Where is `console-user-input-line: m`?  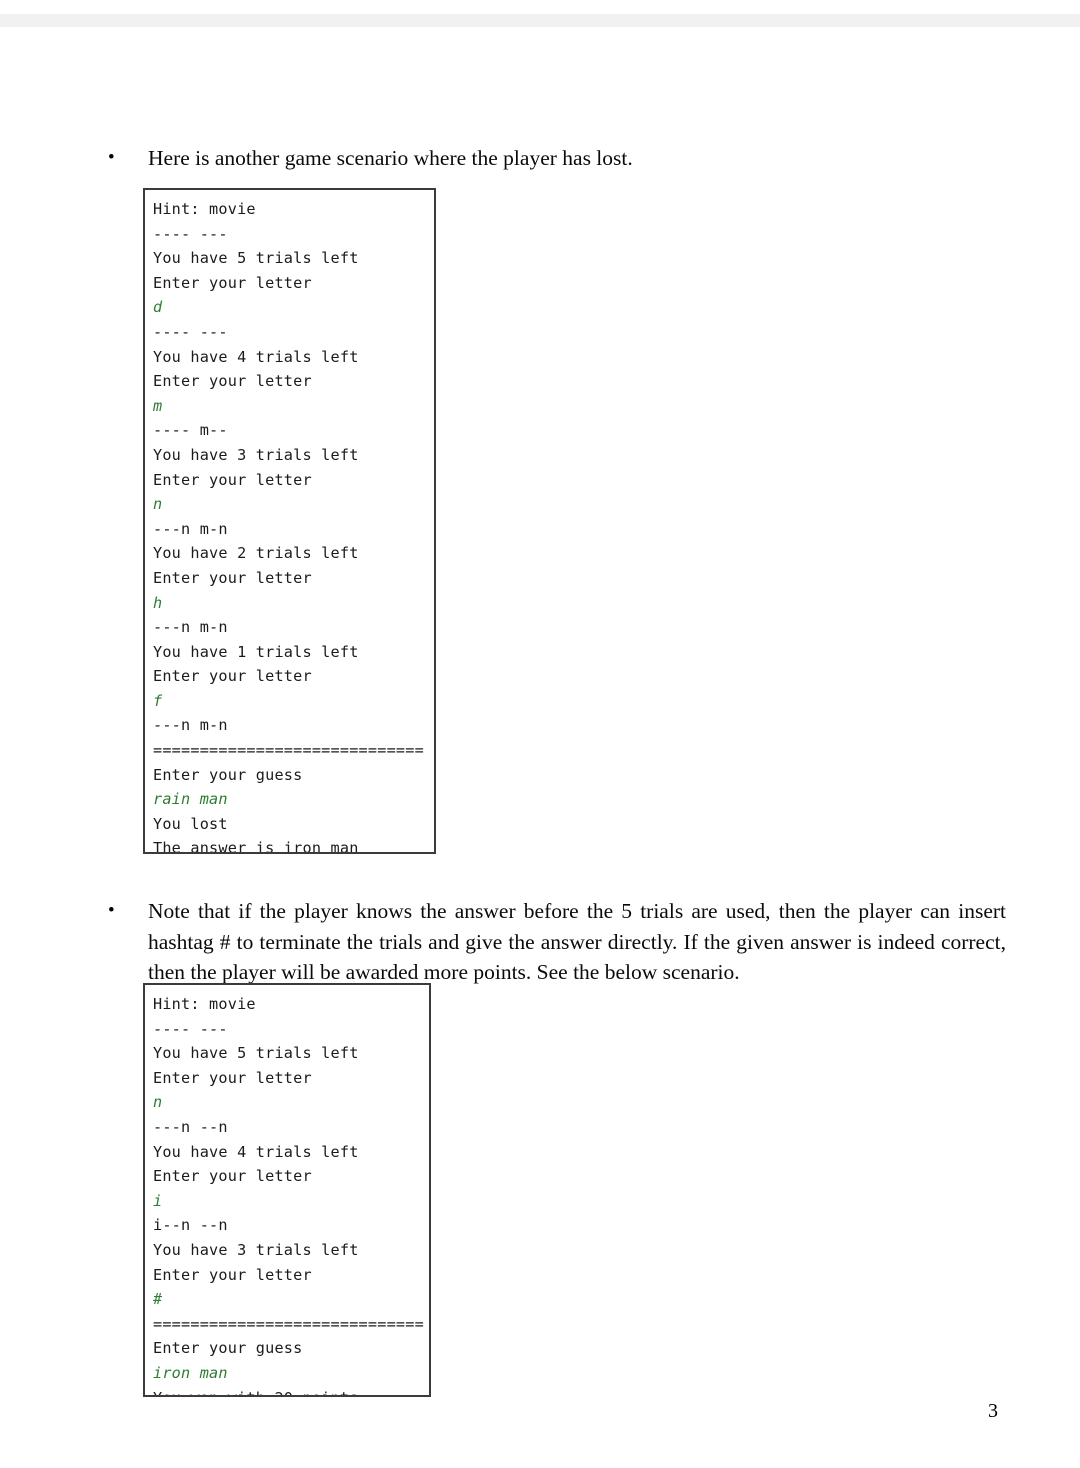
console-user-input-line: m is located at coordinates (158, 405).